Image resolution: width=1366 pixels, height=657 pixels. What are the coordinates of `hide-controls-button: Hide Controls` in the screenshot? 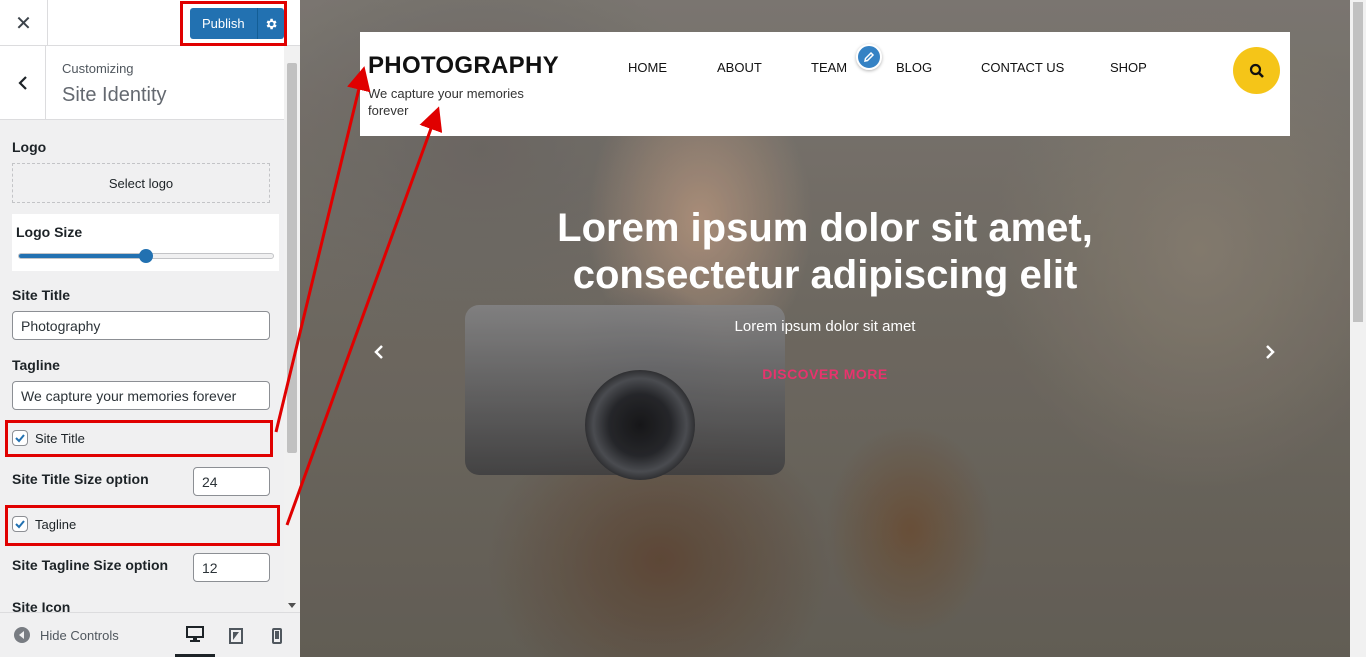 It's located at (66, 635).